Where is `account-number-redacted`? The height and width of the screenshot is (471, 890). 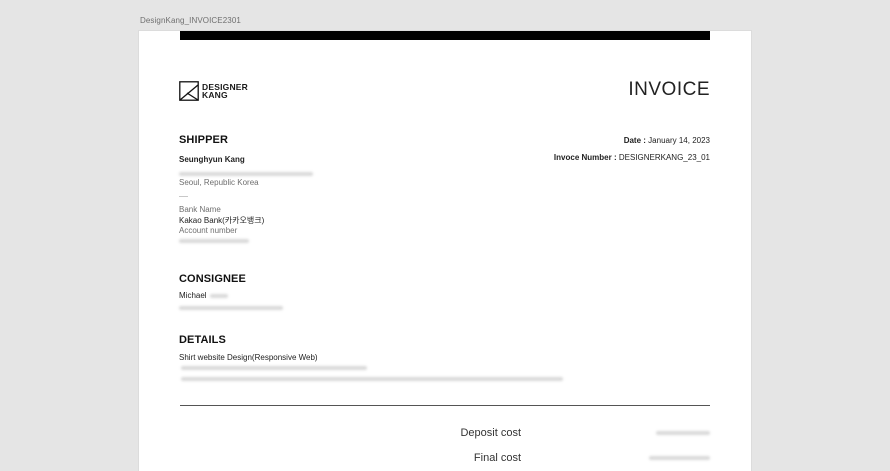 account-number-redacted is located at coordinates (214, 241).